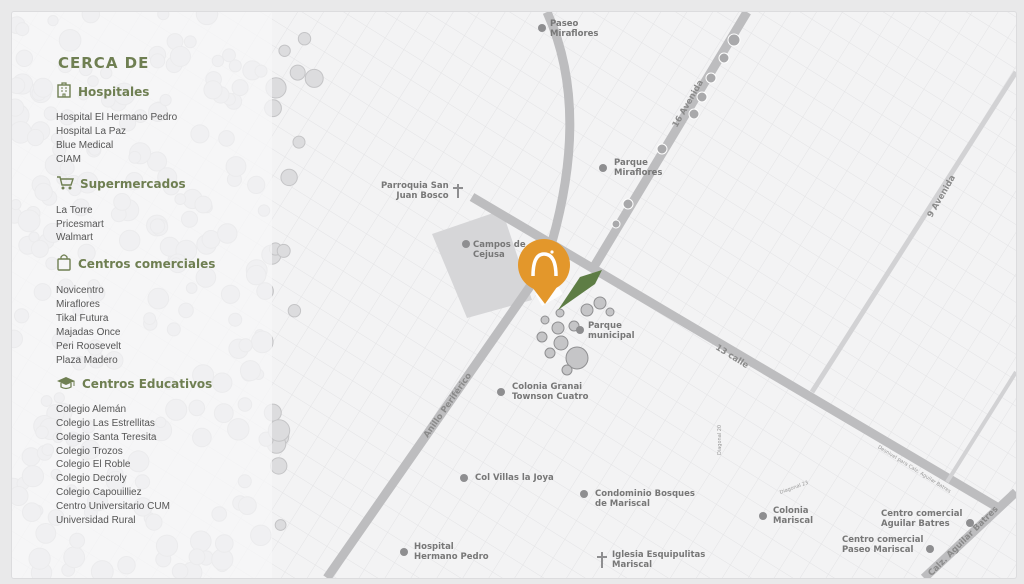  I want to click on label-campos-cejusa: Campos de Cejusa, so click(499, 250).